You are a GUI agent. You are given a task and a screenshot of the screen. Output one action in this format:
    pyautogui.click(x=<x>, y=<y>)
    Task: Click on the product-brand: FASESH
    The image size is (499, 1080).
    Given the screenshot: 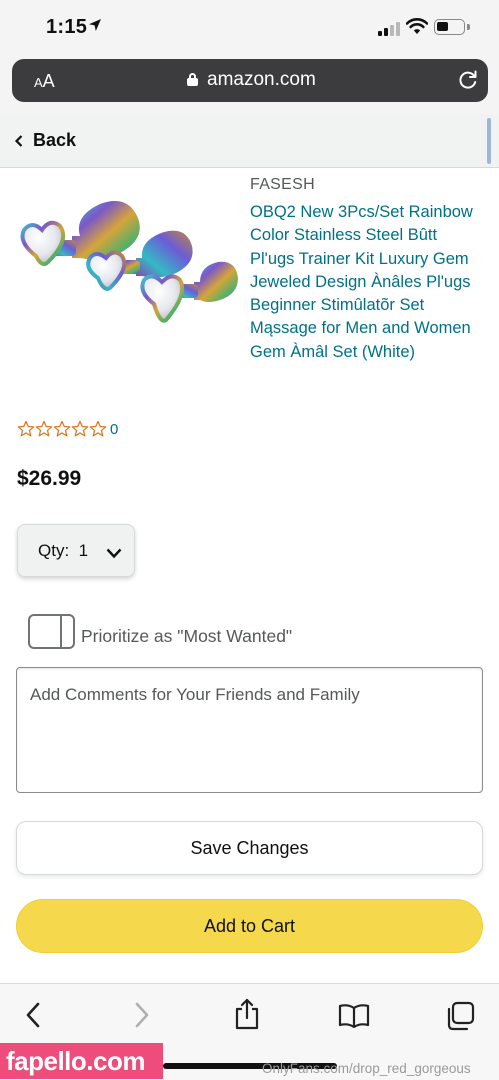 What is the action you would take?
    pyautogui.click(x=282, y=184)
    